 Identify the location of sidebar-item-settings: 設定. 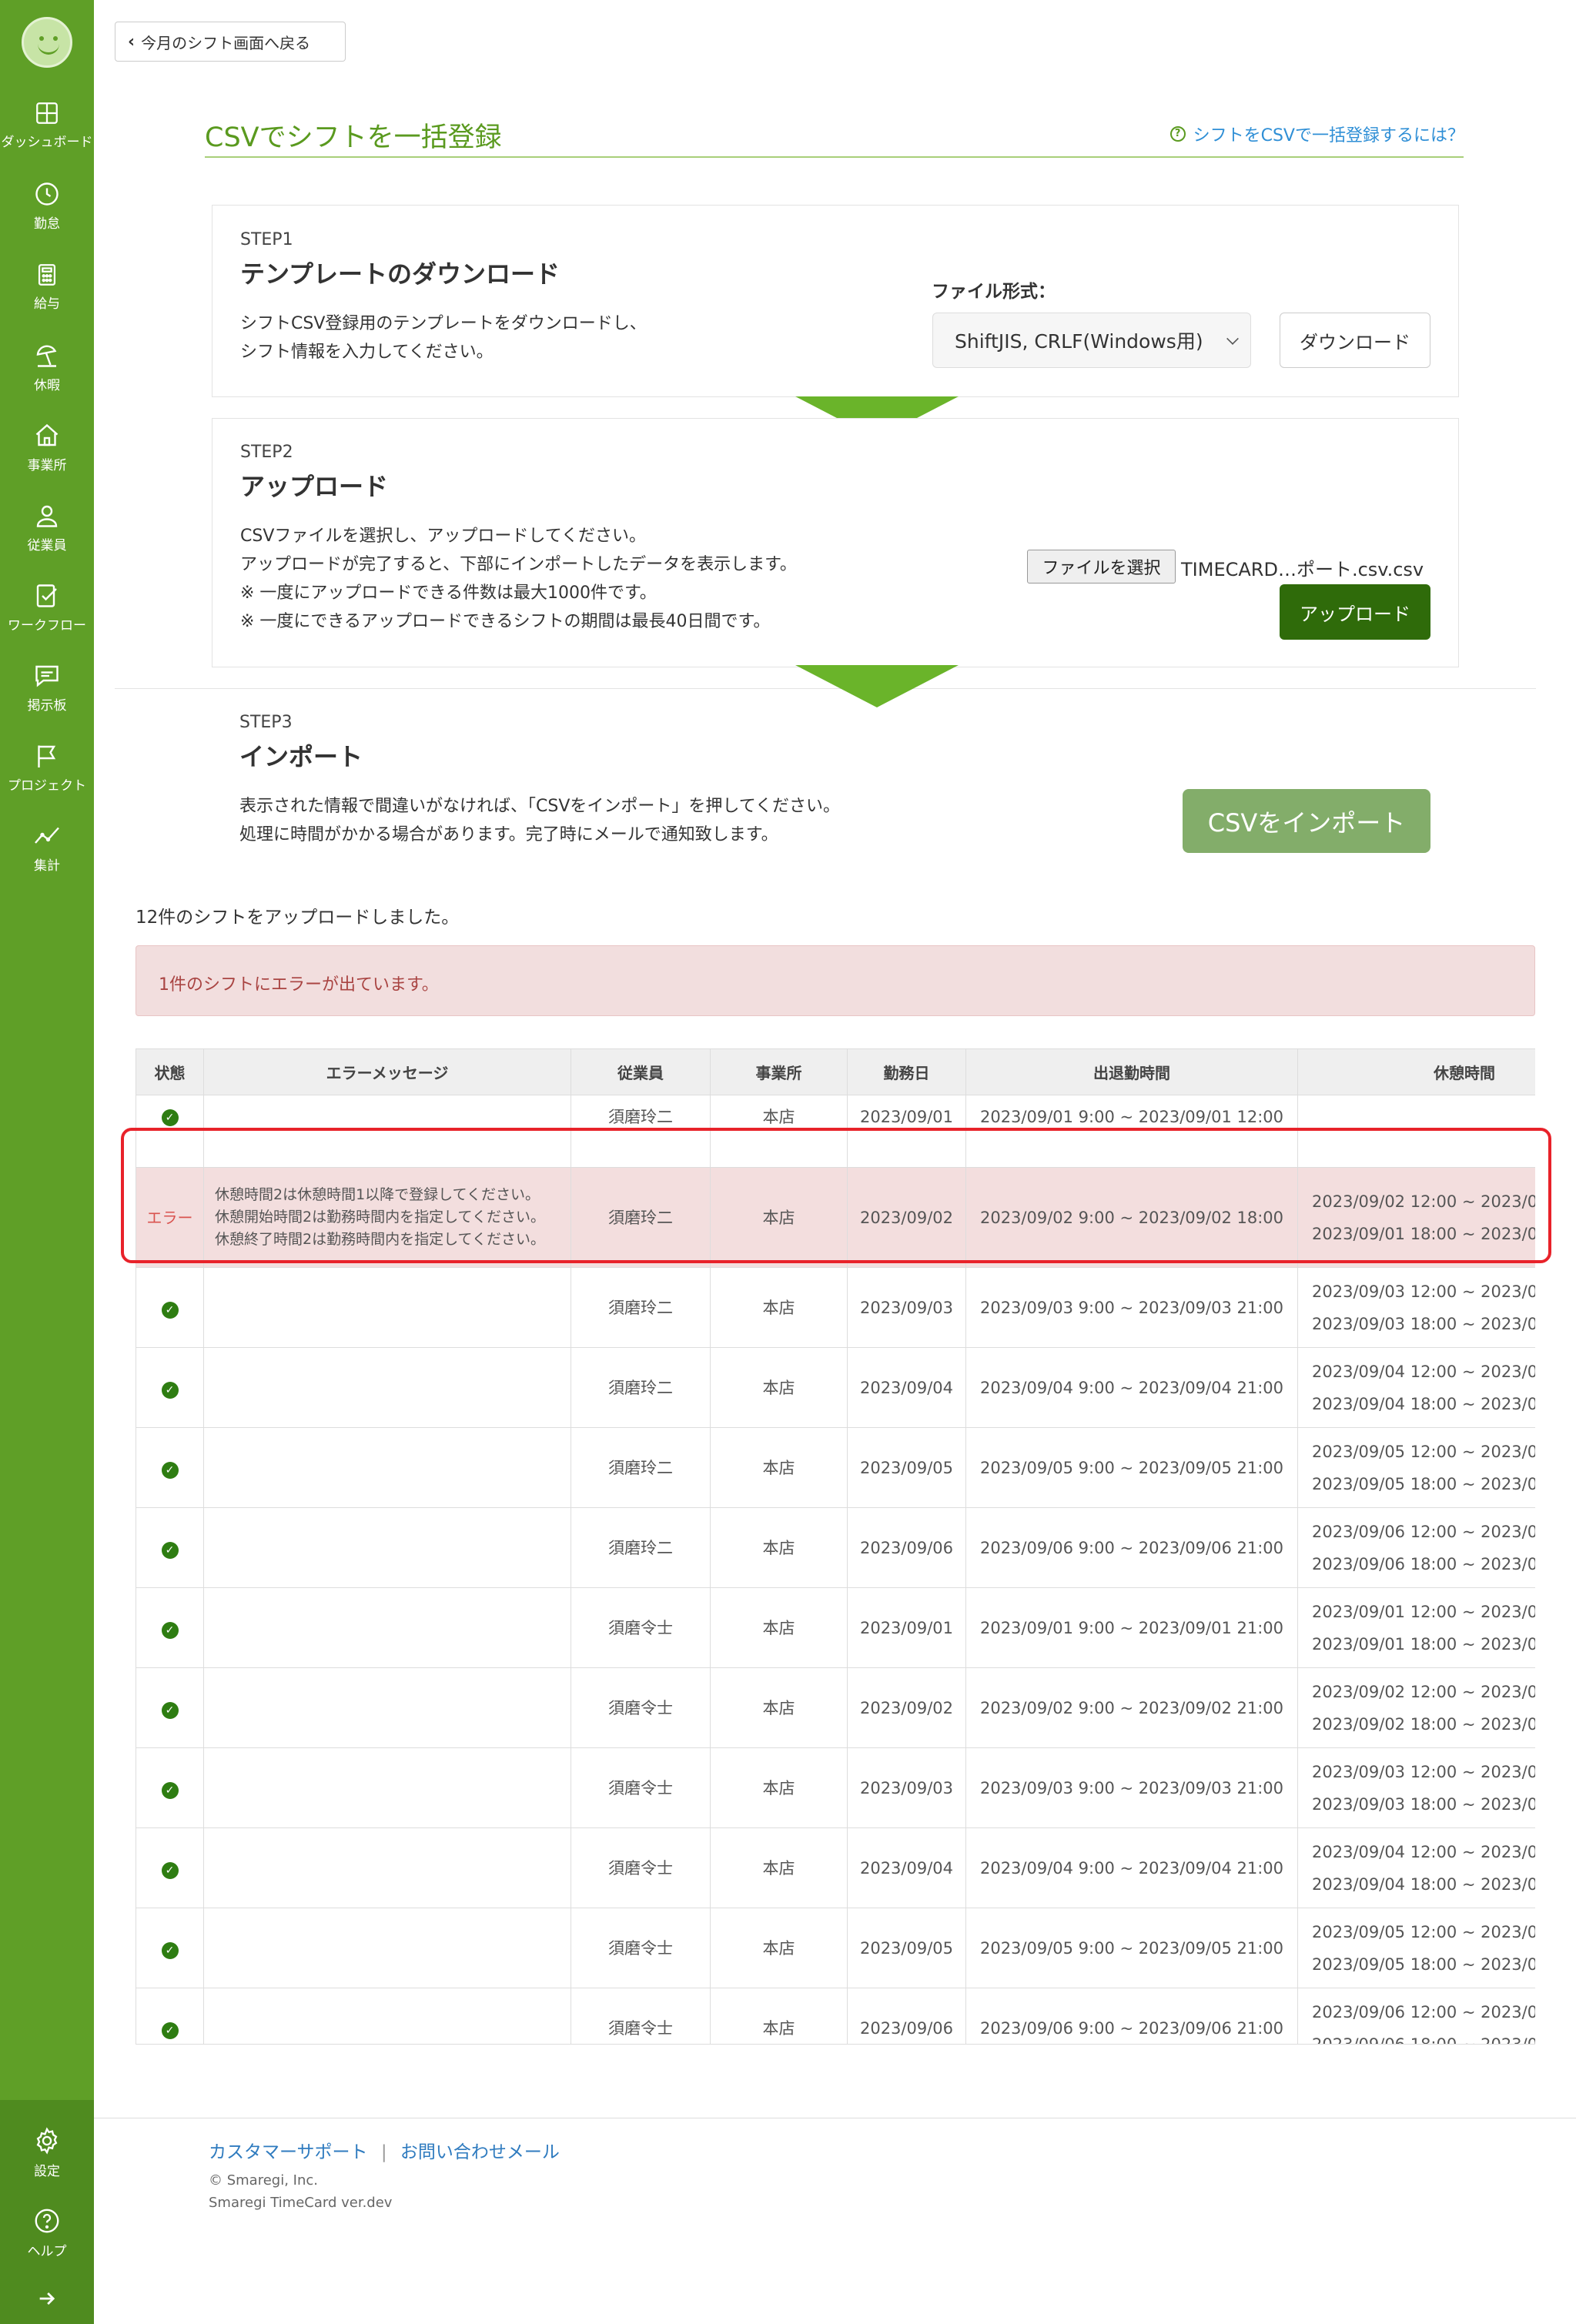
(47, 2152).